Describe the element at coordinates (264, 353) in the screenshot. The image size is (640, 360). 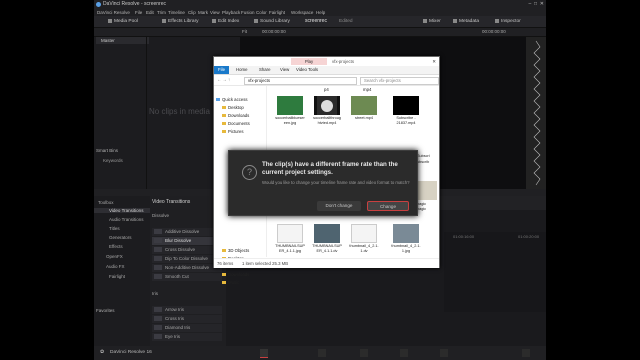
I see `cut-page-icon` at that location.